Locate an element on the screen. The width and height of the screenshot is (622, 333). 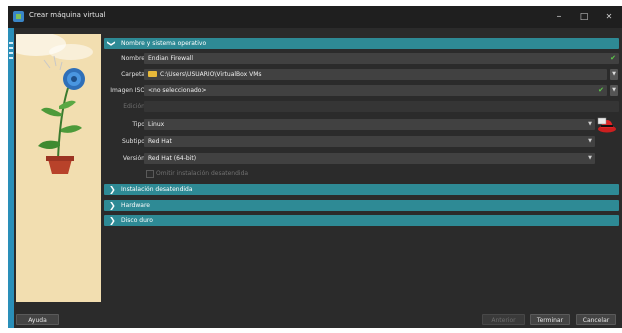
section-disco-duro: ❯ Disco duro is located at coordinates (361, 220).